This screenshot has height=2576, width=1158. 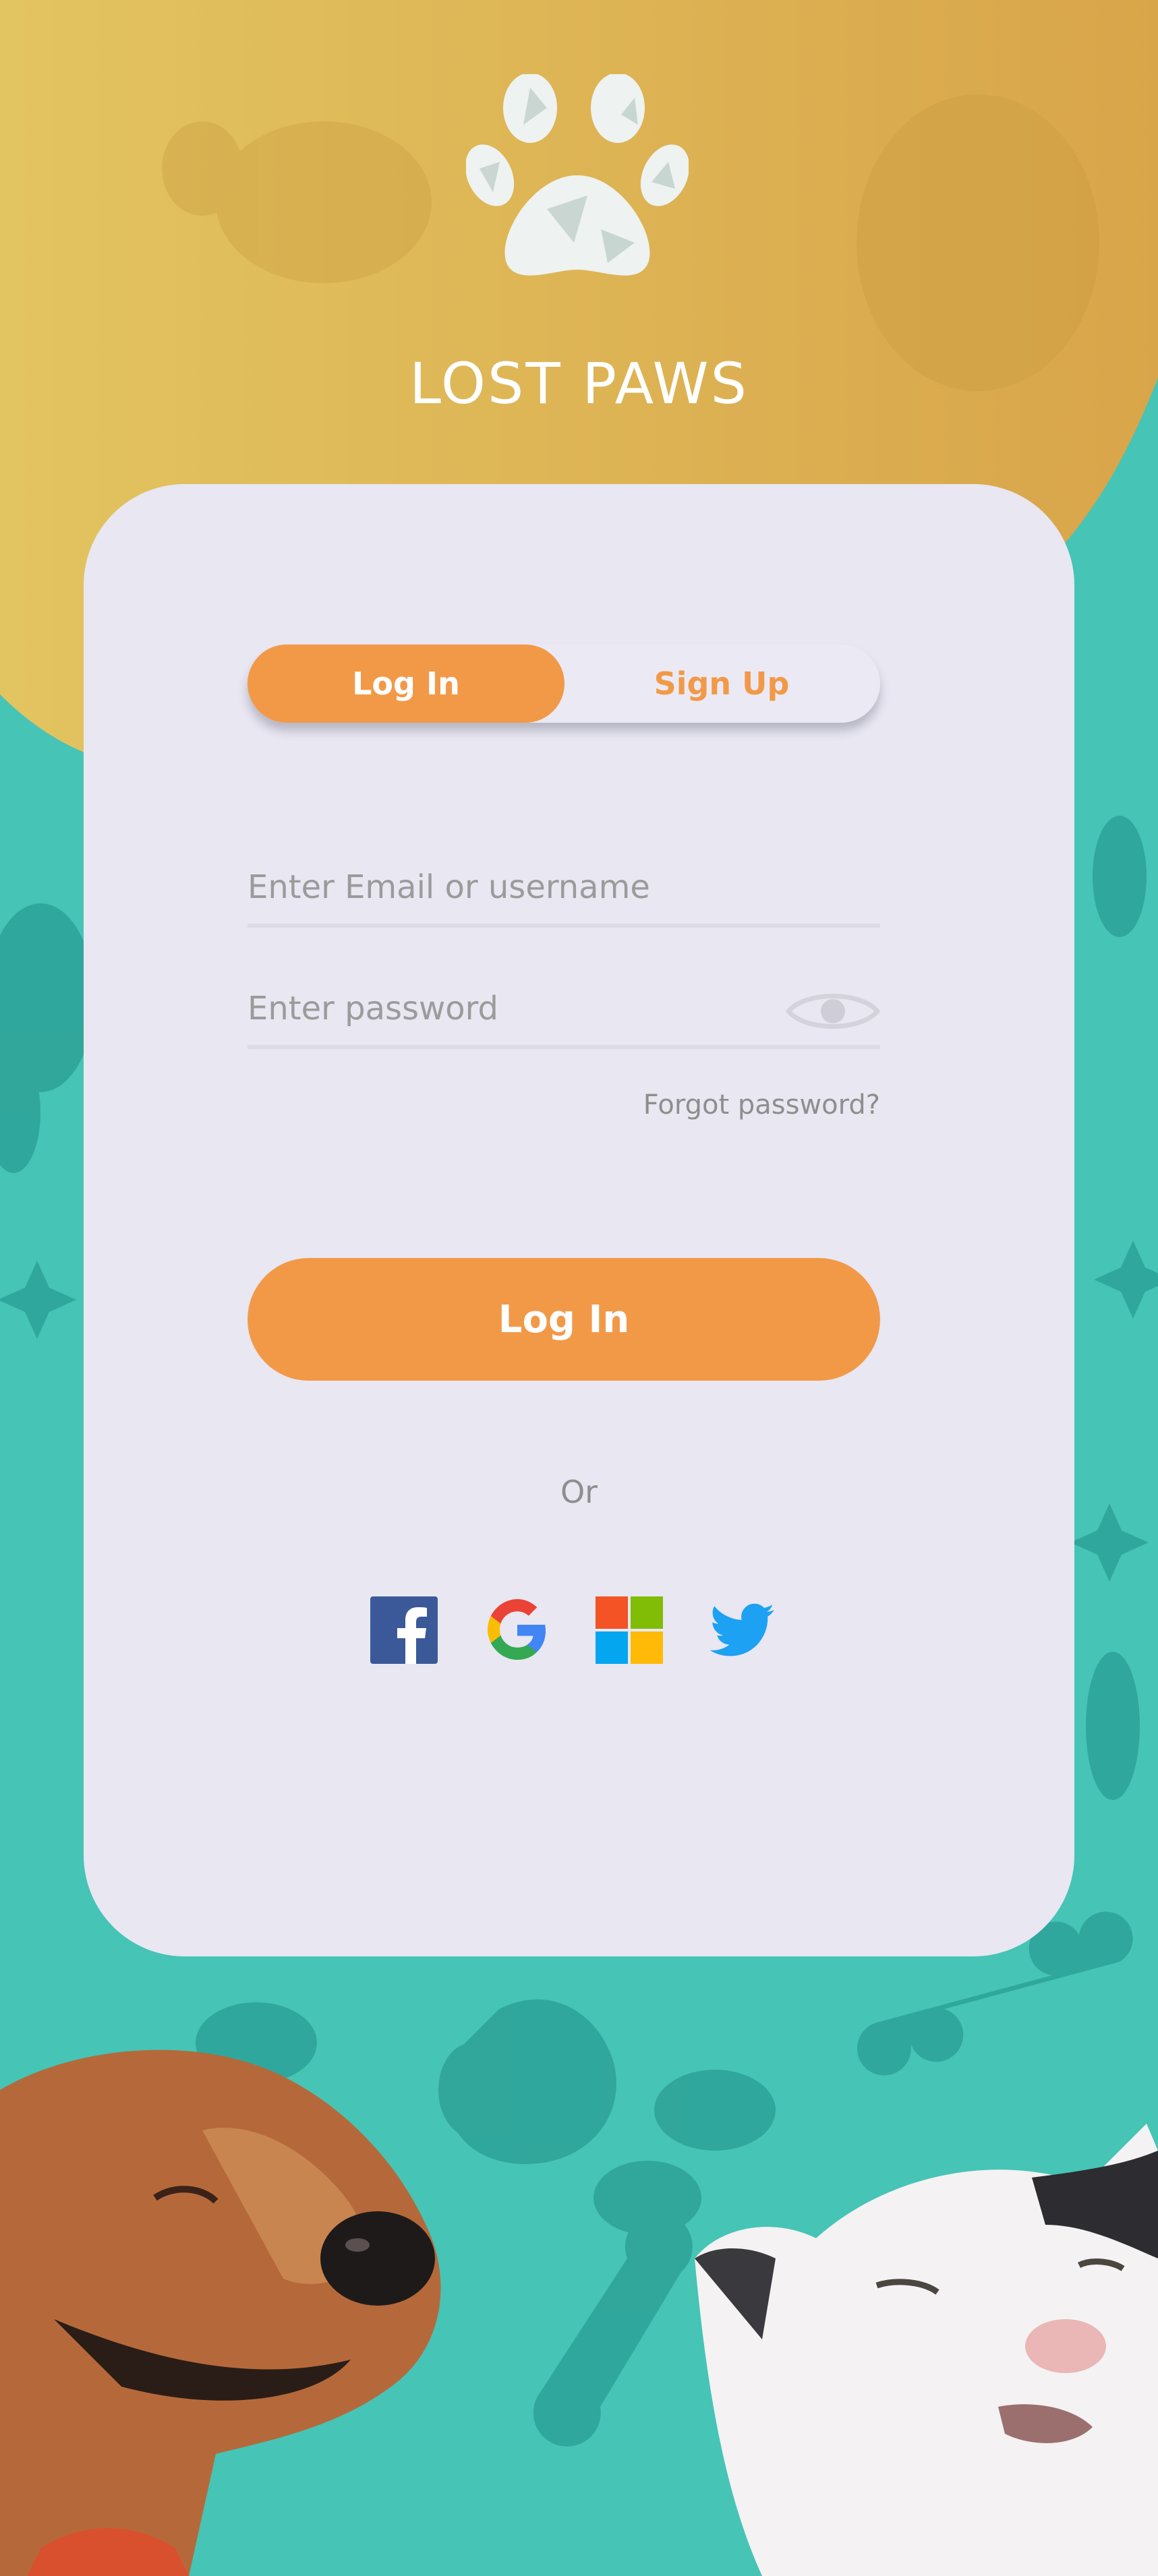 What do you see at coordinates (511, 1008) in the screenshot?
I see `password-field` at bounding box center [511, 1008].